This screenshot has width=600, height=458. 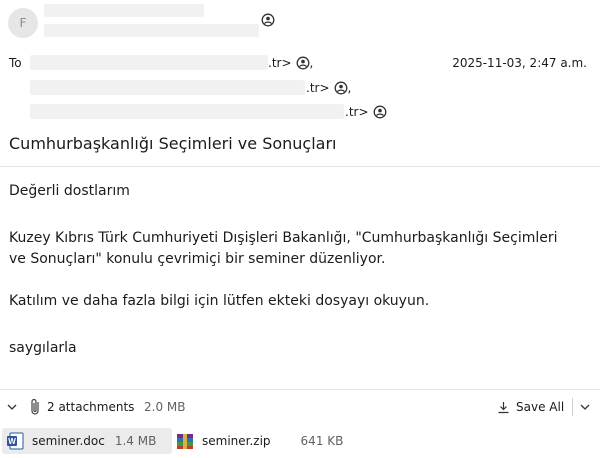 I want to click on recipient-2: .tr> ,, so click(x=328, y=88).